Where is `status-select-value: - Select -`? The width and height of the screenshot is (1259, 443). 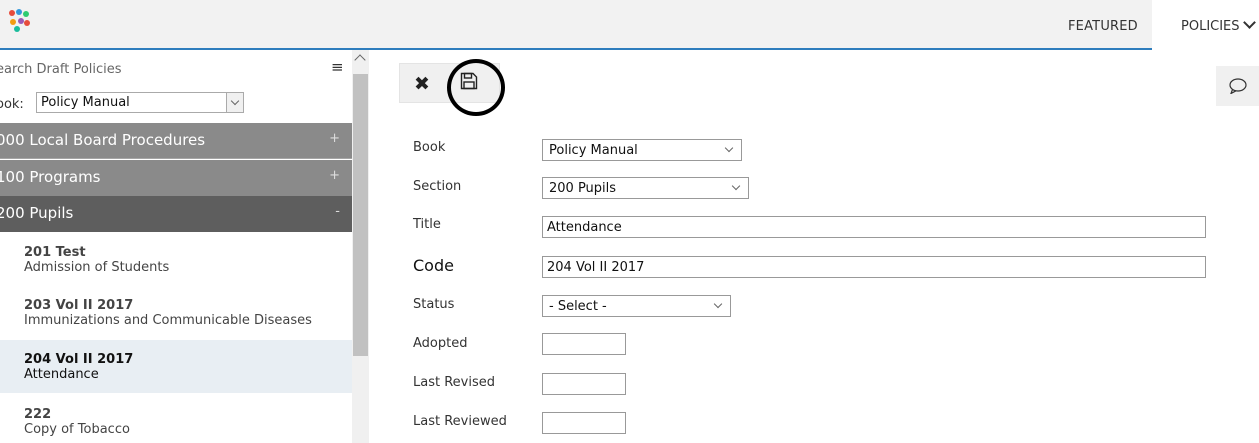
status-select-value: - Select - is located at coordinates (578, 306).